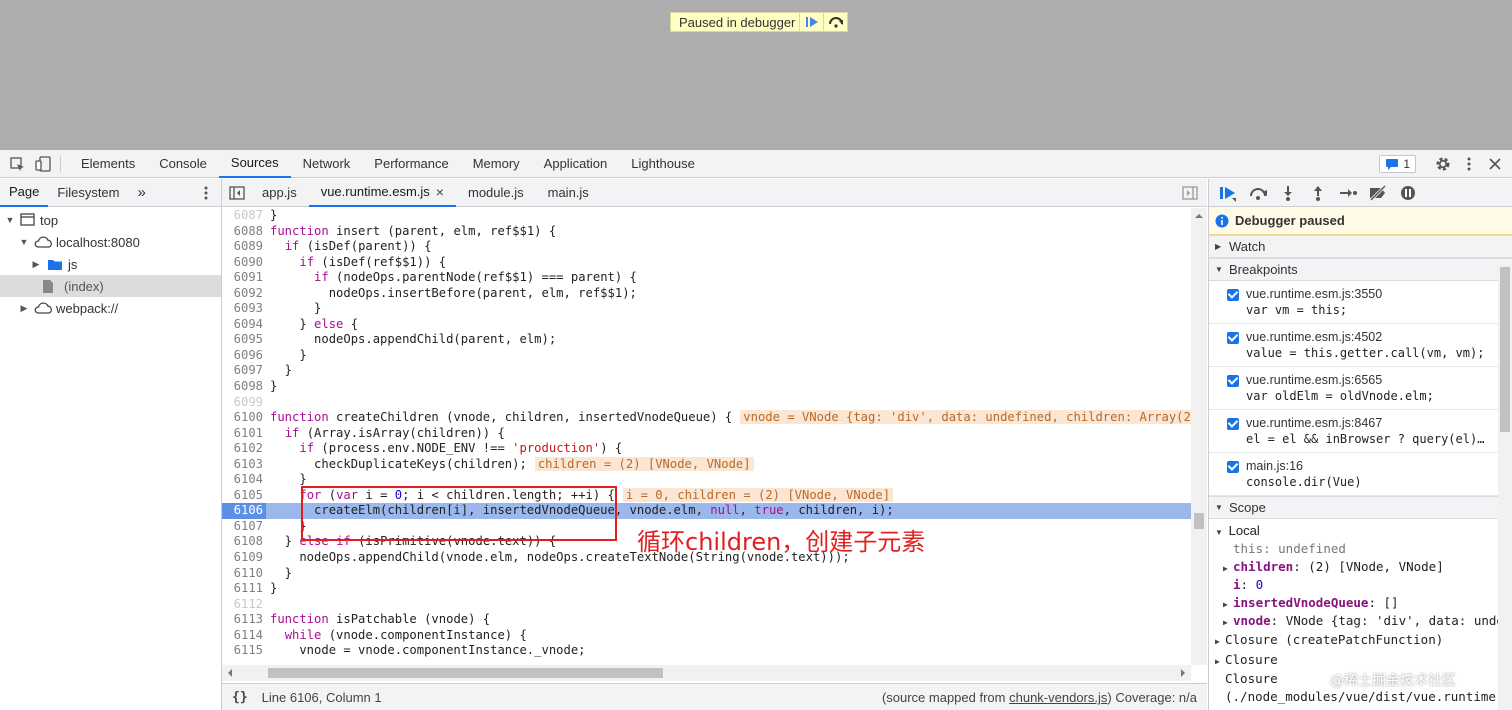  What do you see at coordinates (242, 605) in the screenshot?
I see `line-number: 6112` at bounding box center [242, 605].